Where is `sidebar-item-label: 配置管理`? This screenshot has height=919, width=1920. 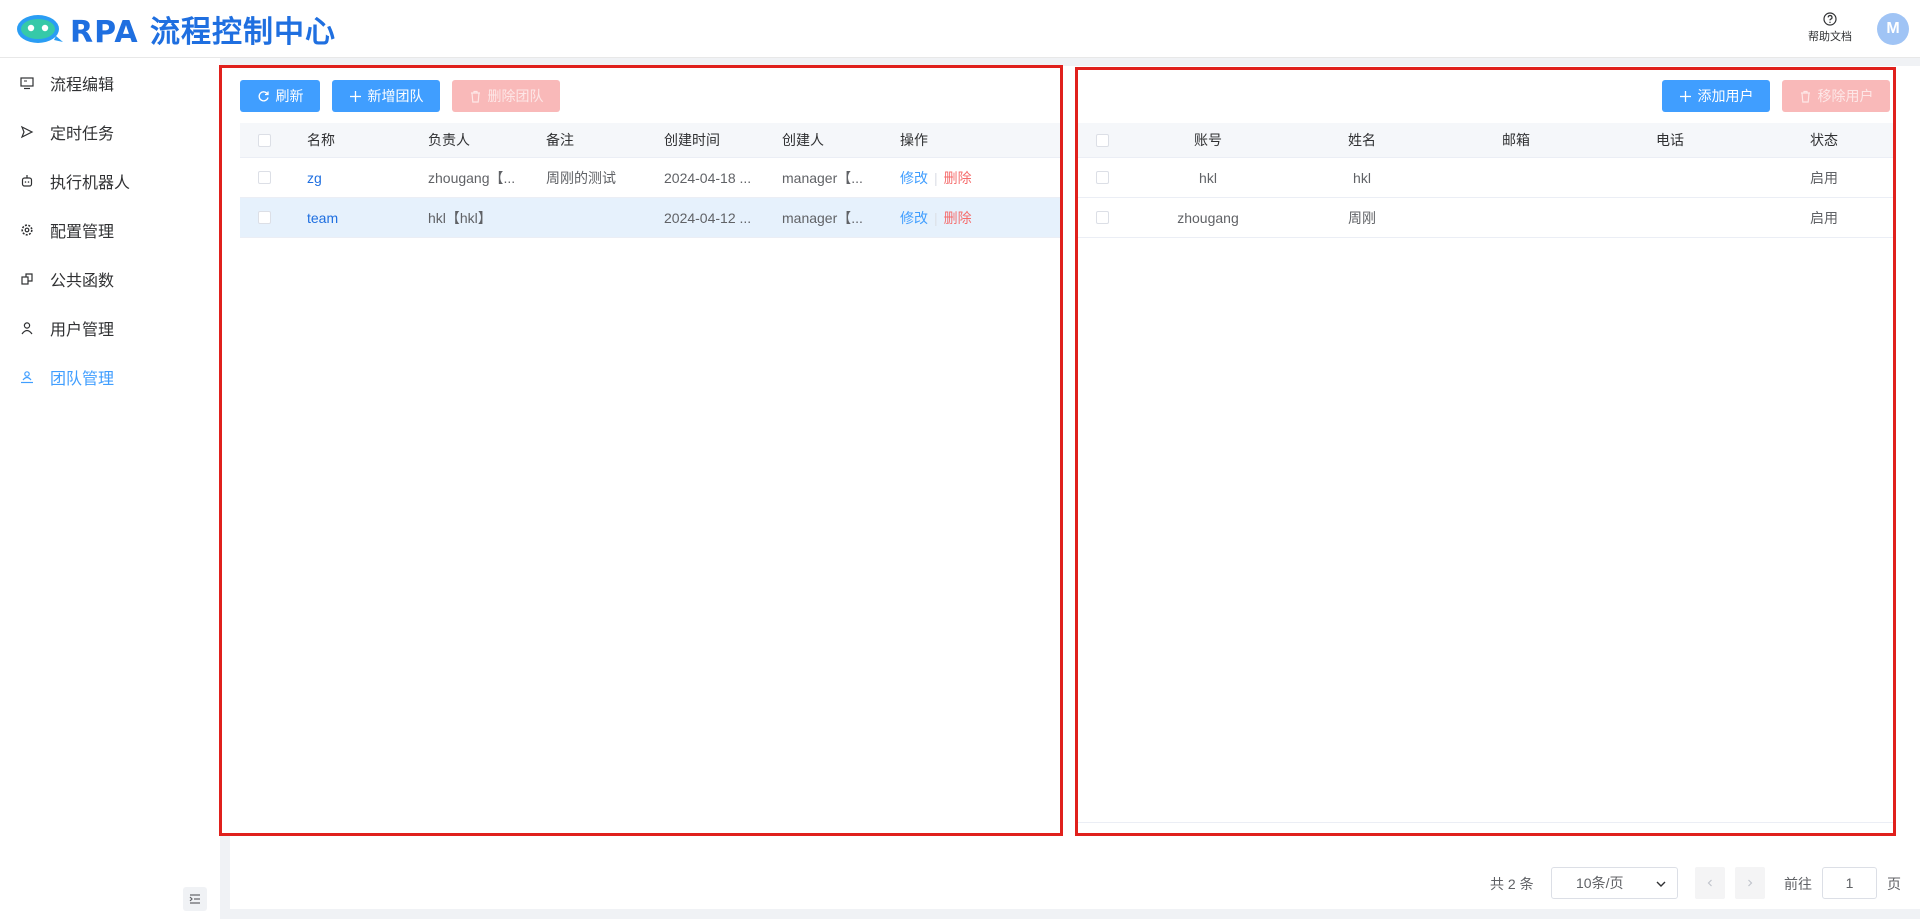 sidebar-item-label: 配置管理 is located at coordinates (82, 232).